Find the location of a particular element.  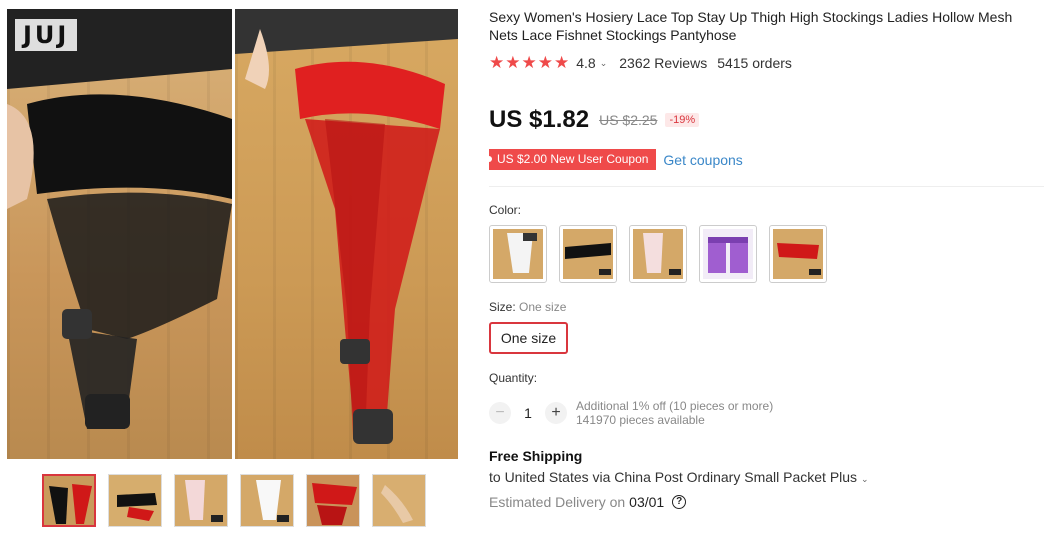

estimated-delivery: Estimated Delivery on 03/01 ? is located at coordinates (588, 502).